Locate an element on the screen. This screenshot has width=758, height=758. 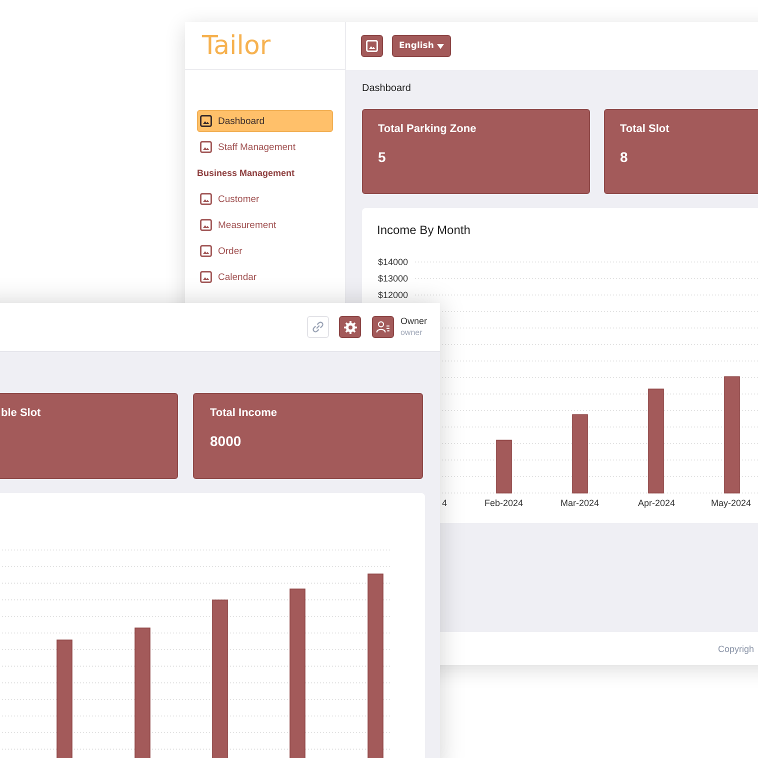
chart-title: Income By Month is located at coordinates (423, 230).